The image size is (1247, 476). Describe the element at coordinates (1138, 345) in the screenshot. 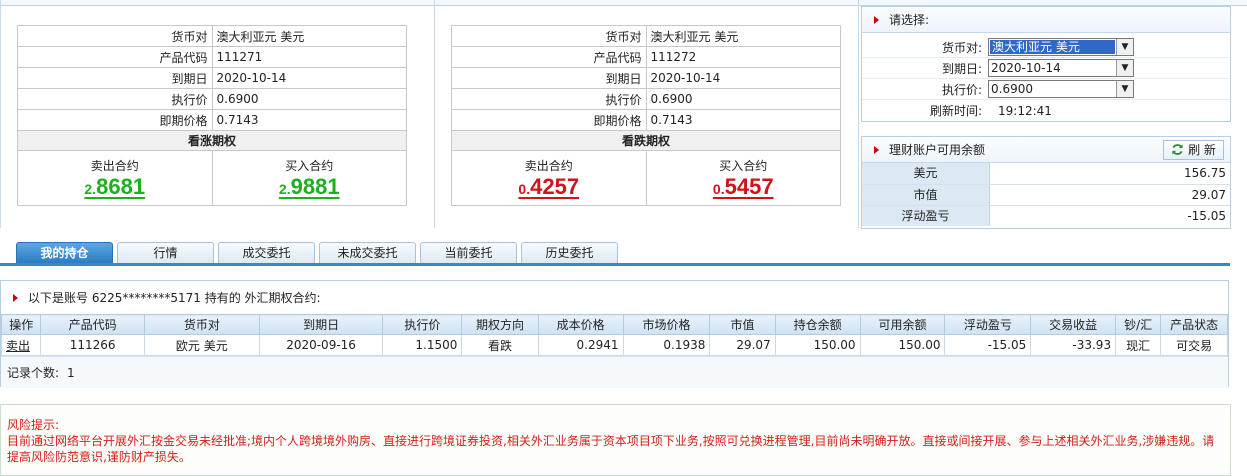

I see `table-cell: 现汇` at that location.